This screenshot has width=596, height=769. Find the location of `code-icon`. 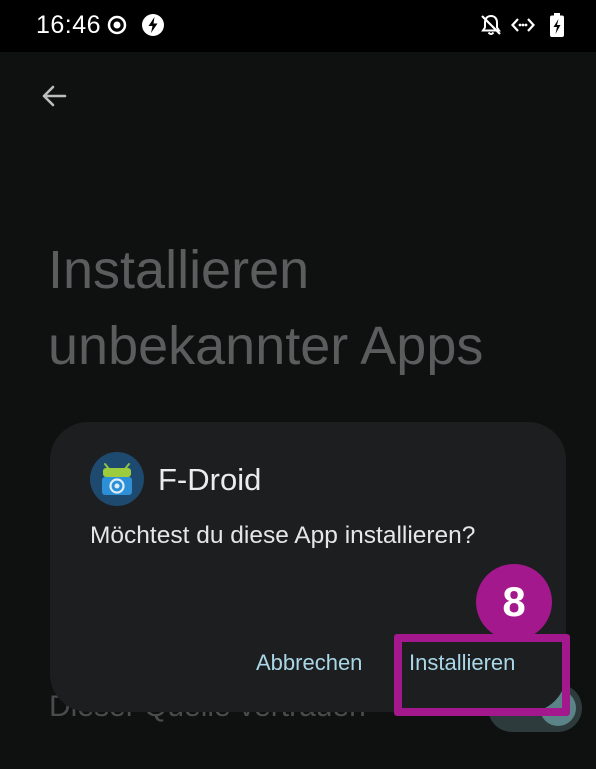

code-icon is located at coordinates (523, 25).